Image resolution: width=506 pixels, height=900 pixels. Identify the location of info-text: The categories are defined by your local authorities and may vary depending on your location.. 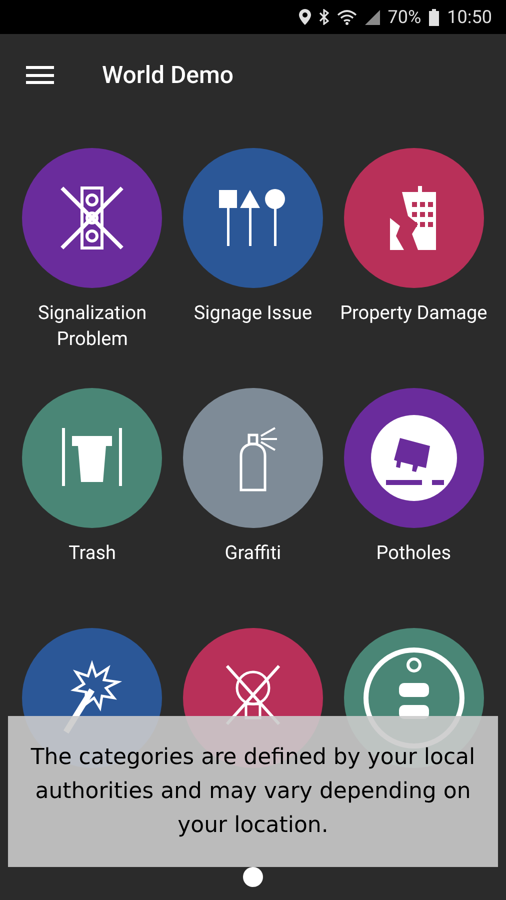
(253, 792).